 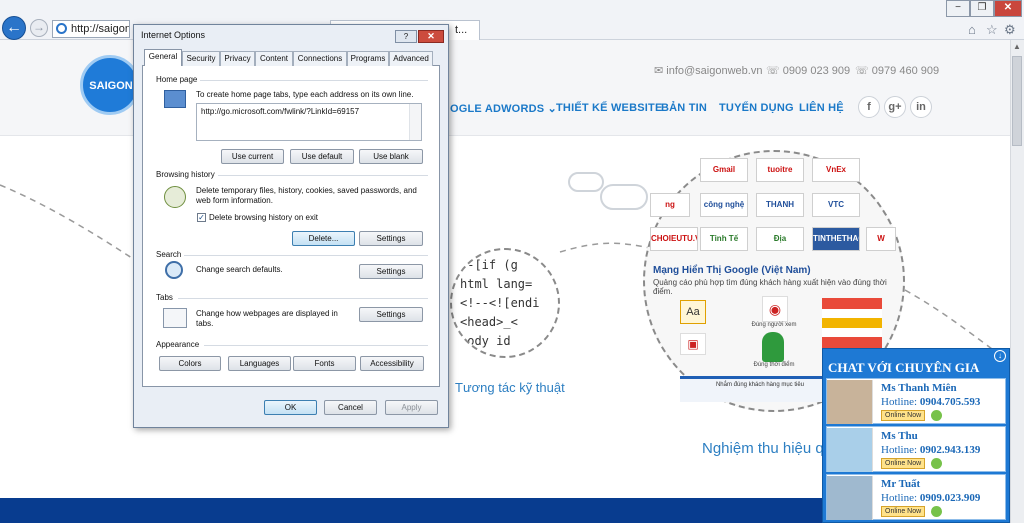 I want to click on tabs-settings-button: Settings, so click(x=391, y=314).